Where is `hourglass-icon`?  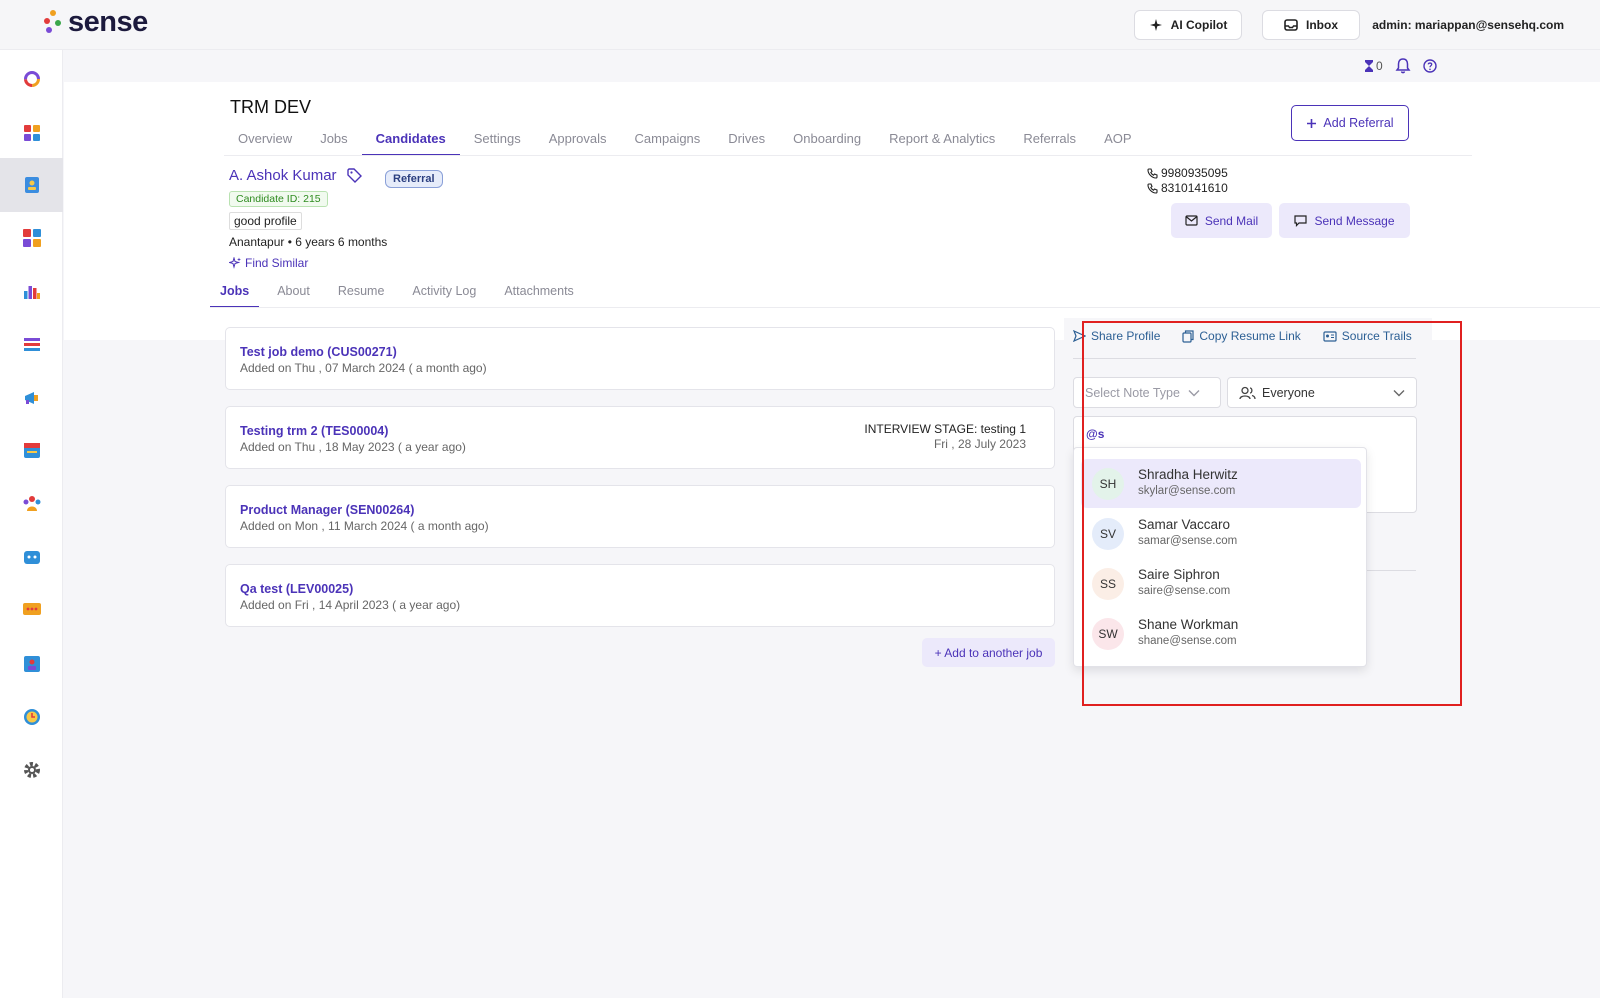
hourglass-icon is located at coordinates (1369, 65).